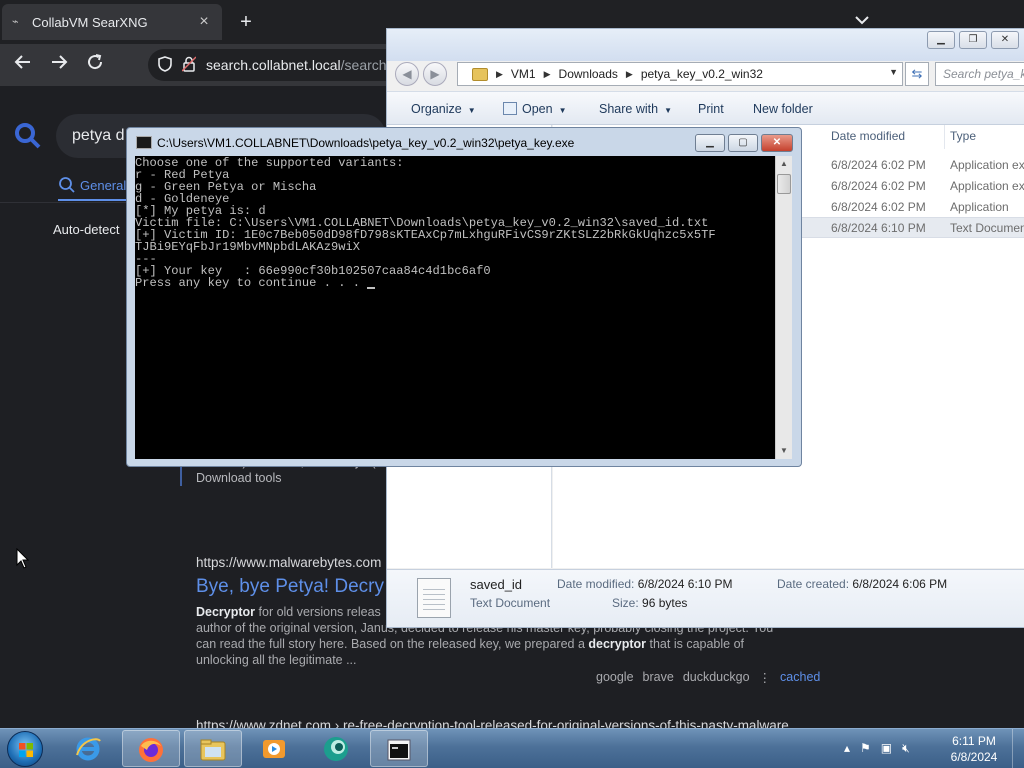  Describe the element at coordinates (974, 757) in the screenshot. I see `clock-date: 6/8/2024` at that location.